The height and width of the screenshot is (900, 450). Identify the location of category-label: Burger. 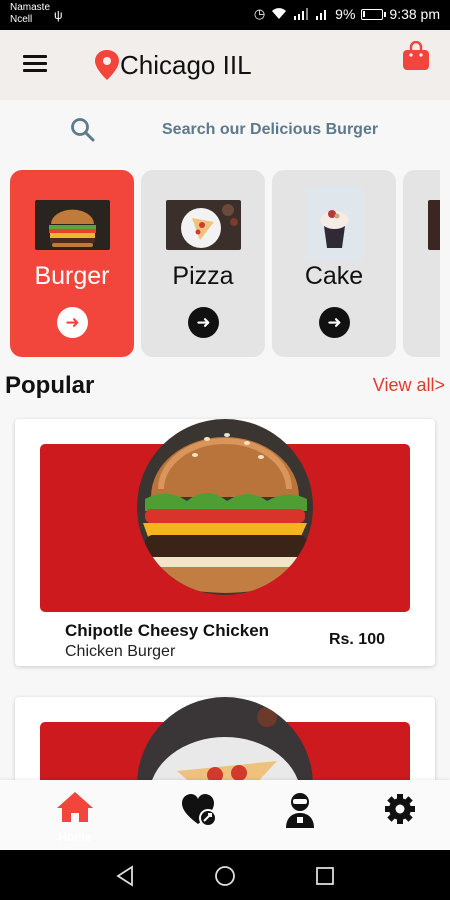
(72, 276).